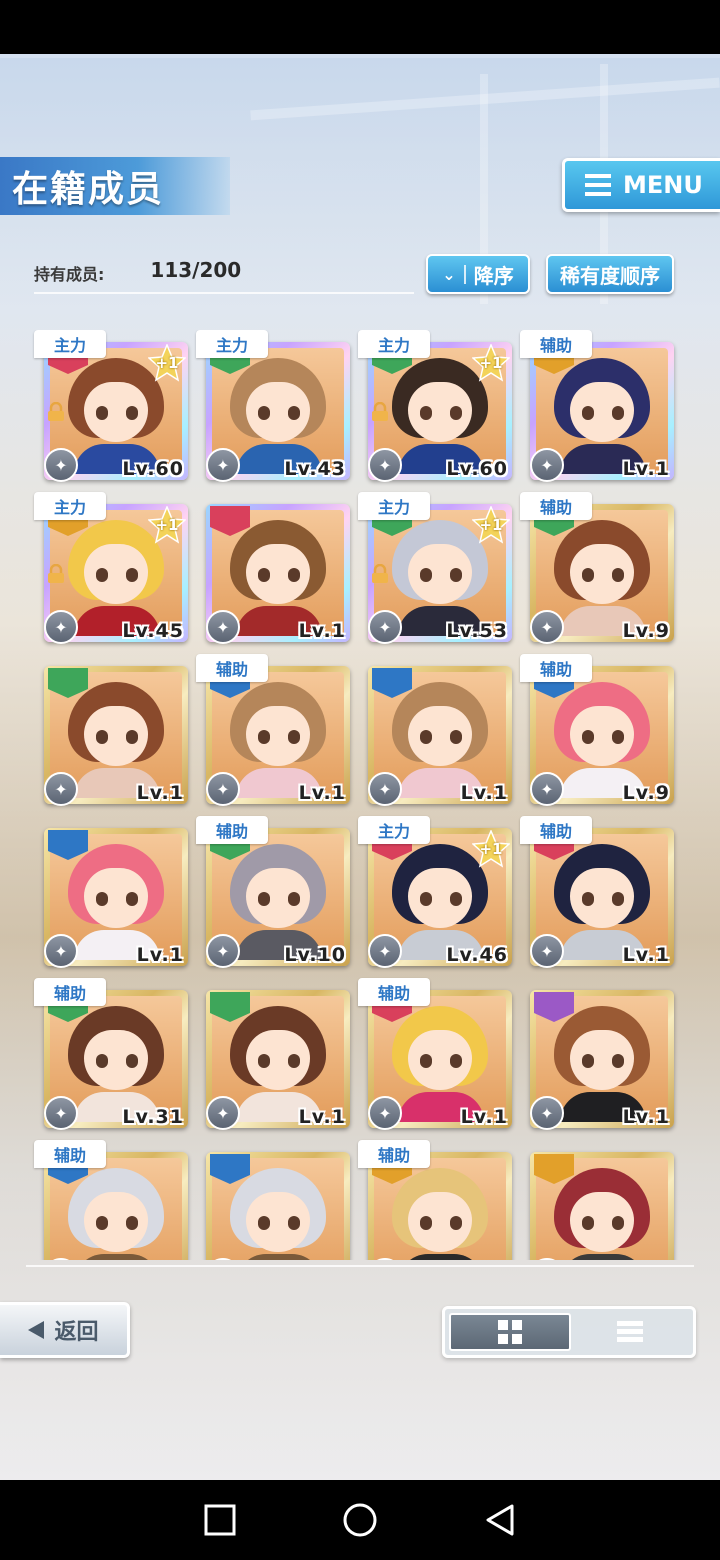 The image size is (720, 1560). I want to click on triangle-back-icon, so click(500, 1520).